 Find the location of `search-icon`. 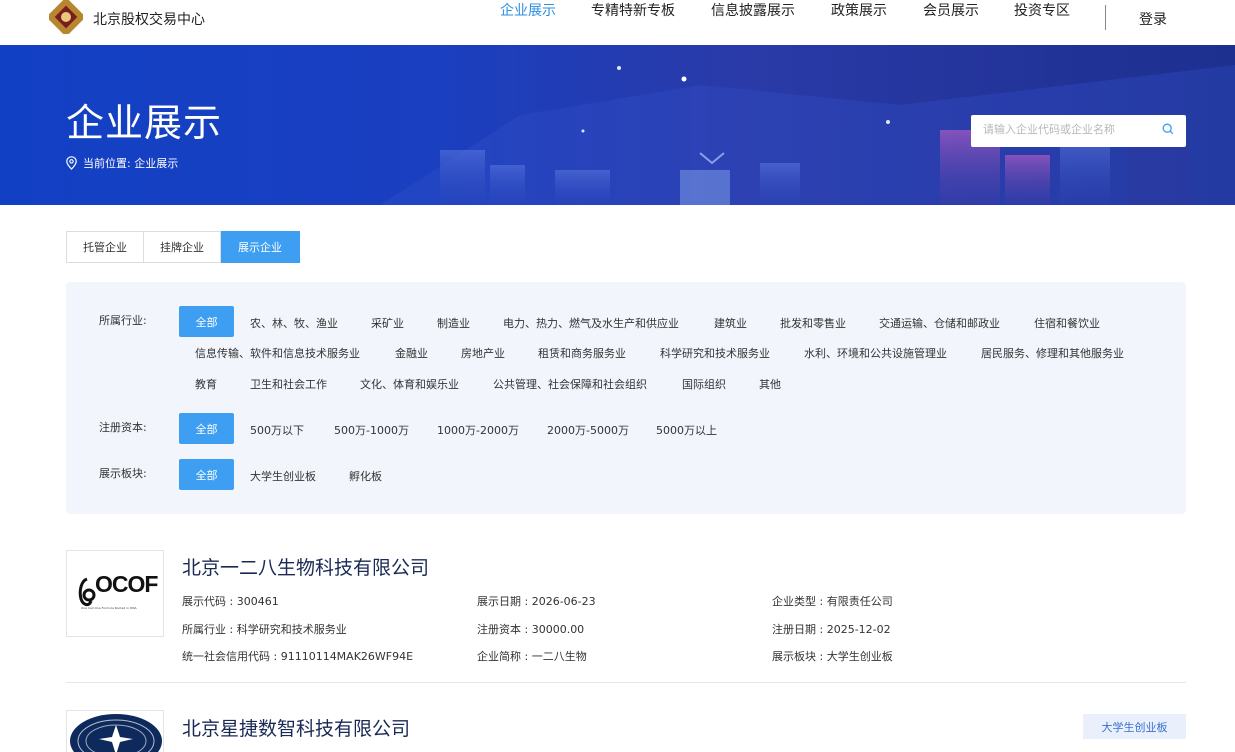

search-icon is located at coordinates (1168, 129).